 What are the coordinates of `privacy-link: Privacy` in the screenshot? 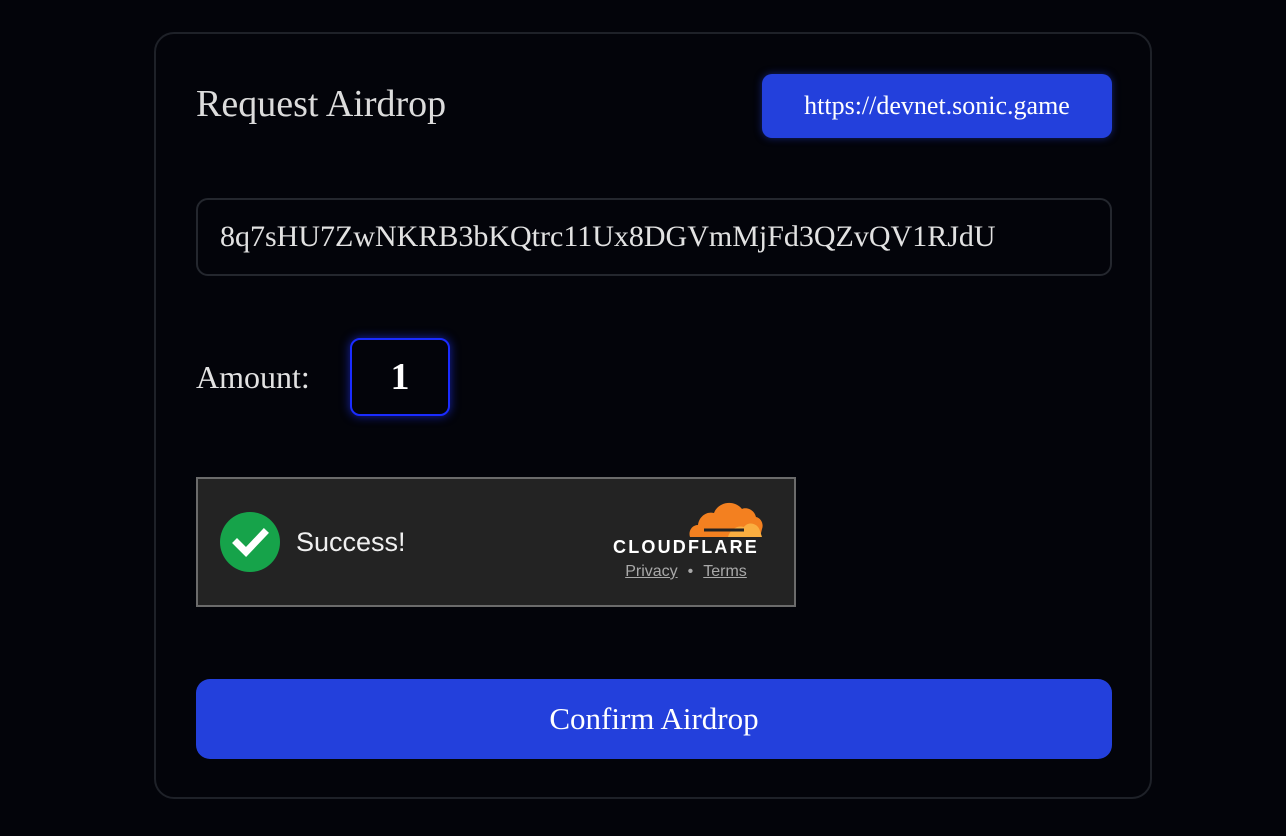 It's located at (651, 571).